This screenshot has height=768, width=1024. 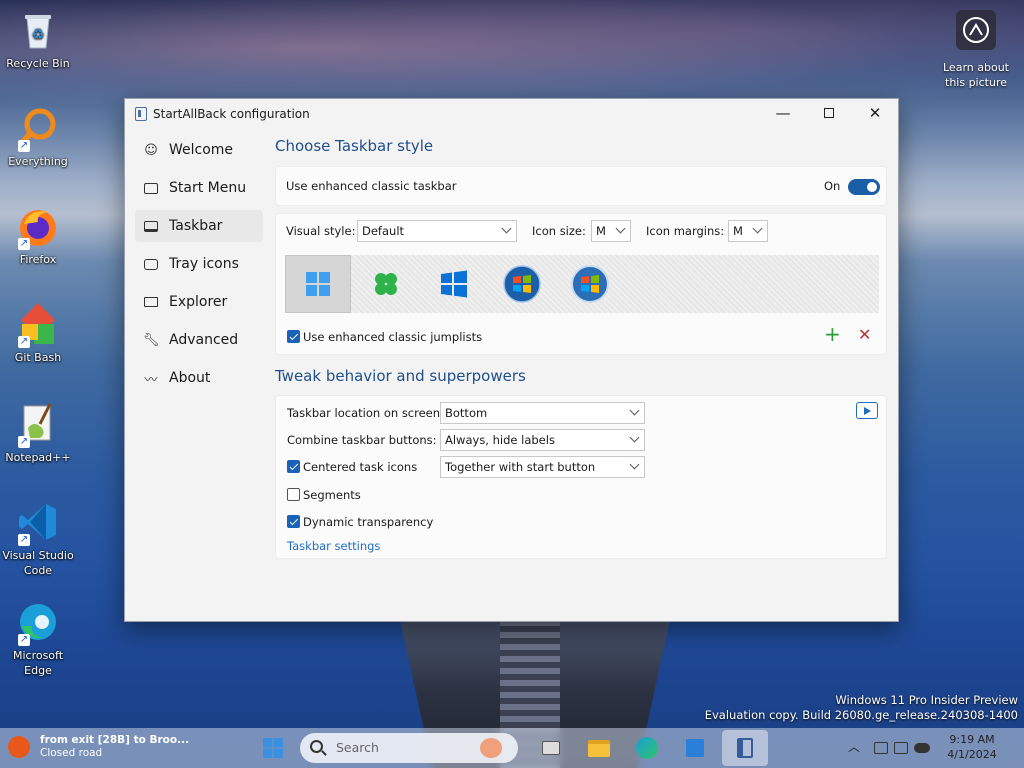 I want to click on camera-info-icon, so click(x=976, y=30).